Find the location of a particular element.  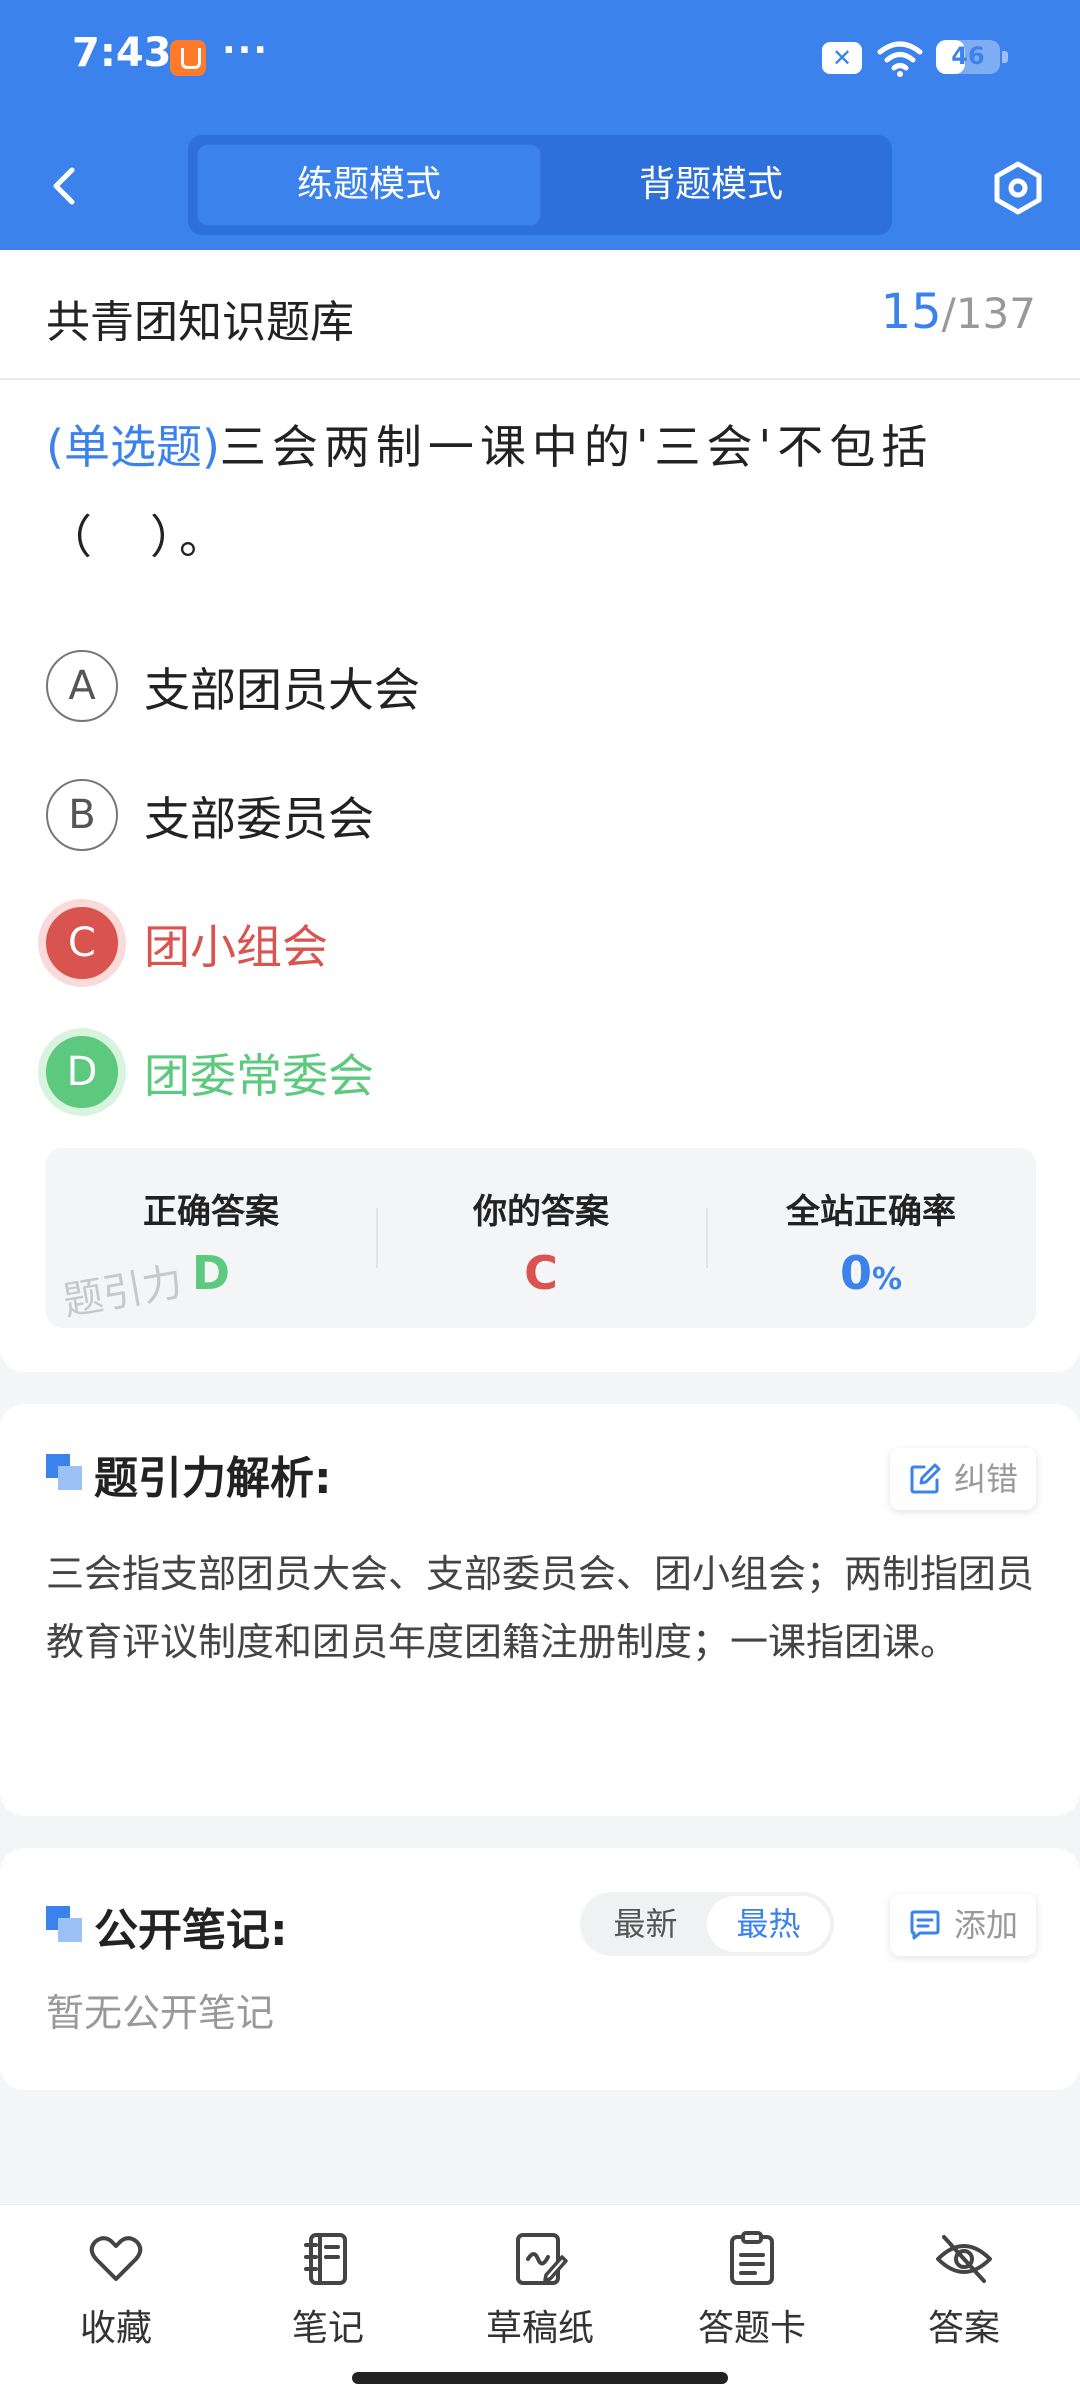

notes-button: 笔记 is located at coordinates (328, 2302).